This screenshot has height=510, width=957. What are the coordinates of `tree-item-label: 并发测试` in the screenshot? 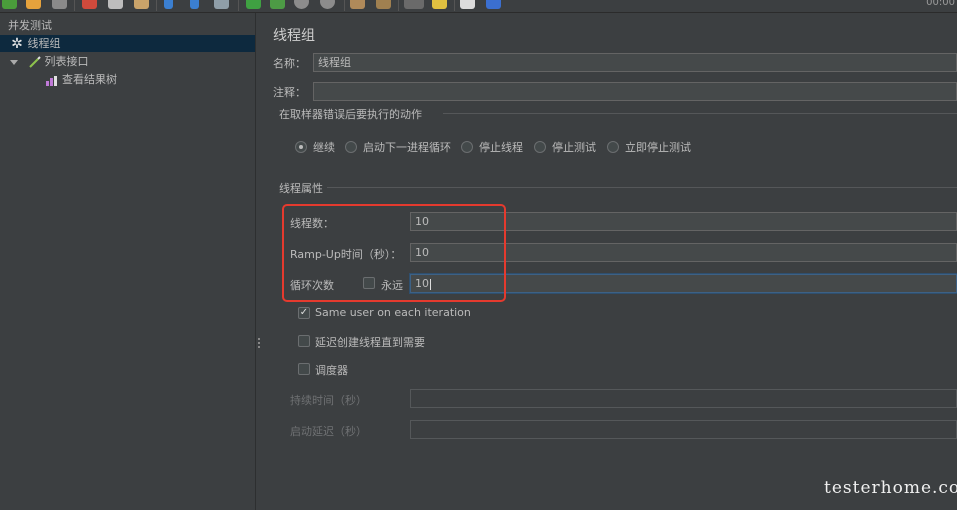 It's located at (30, 25).